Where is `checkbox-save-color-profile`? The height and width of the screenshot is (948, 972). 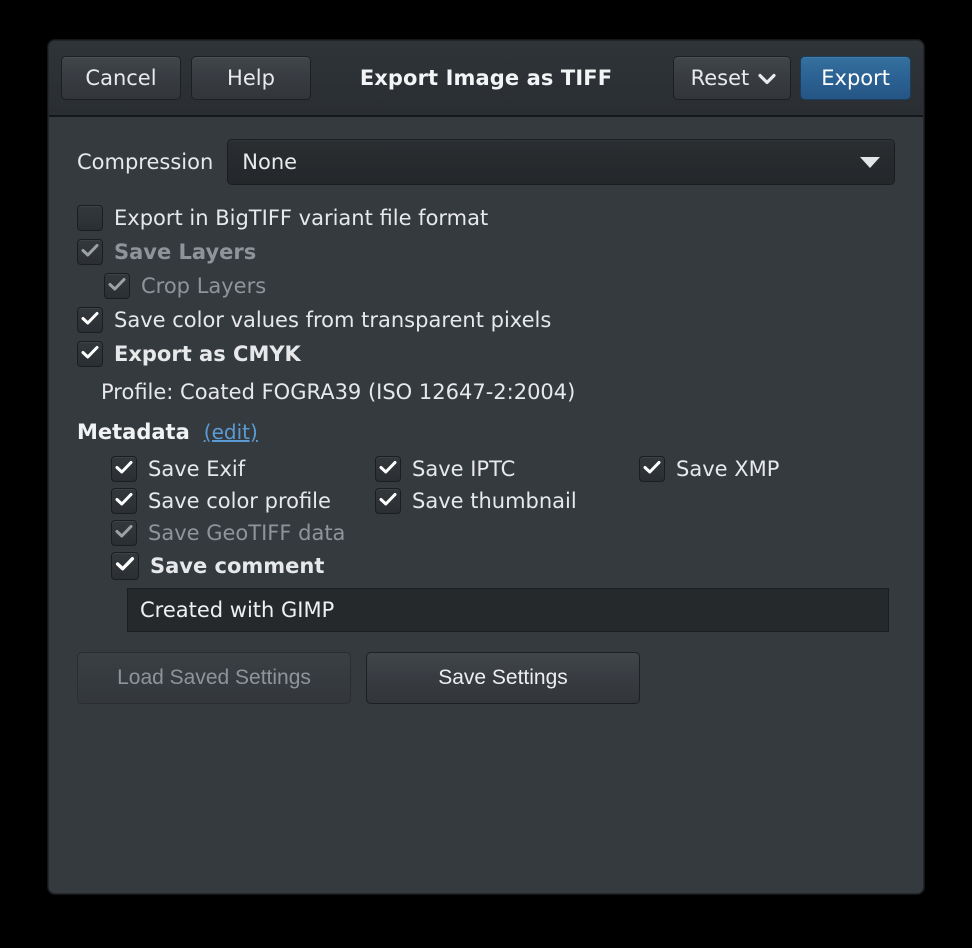 checkbox-save-color-profile is located at coordinates (124, 501).